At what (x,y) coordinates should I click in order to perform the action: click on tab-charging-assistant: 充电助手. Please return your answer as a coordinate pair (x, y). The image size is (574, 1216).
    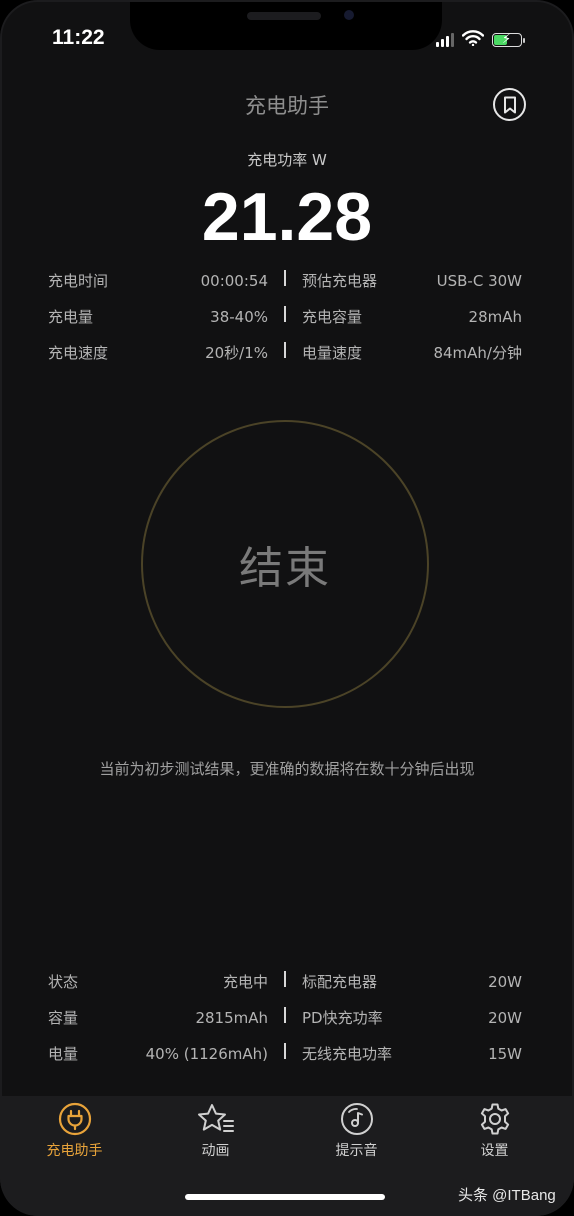
    Looking at the image, I should click on (74, 1134).